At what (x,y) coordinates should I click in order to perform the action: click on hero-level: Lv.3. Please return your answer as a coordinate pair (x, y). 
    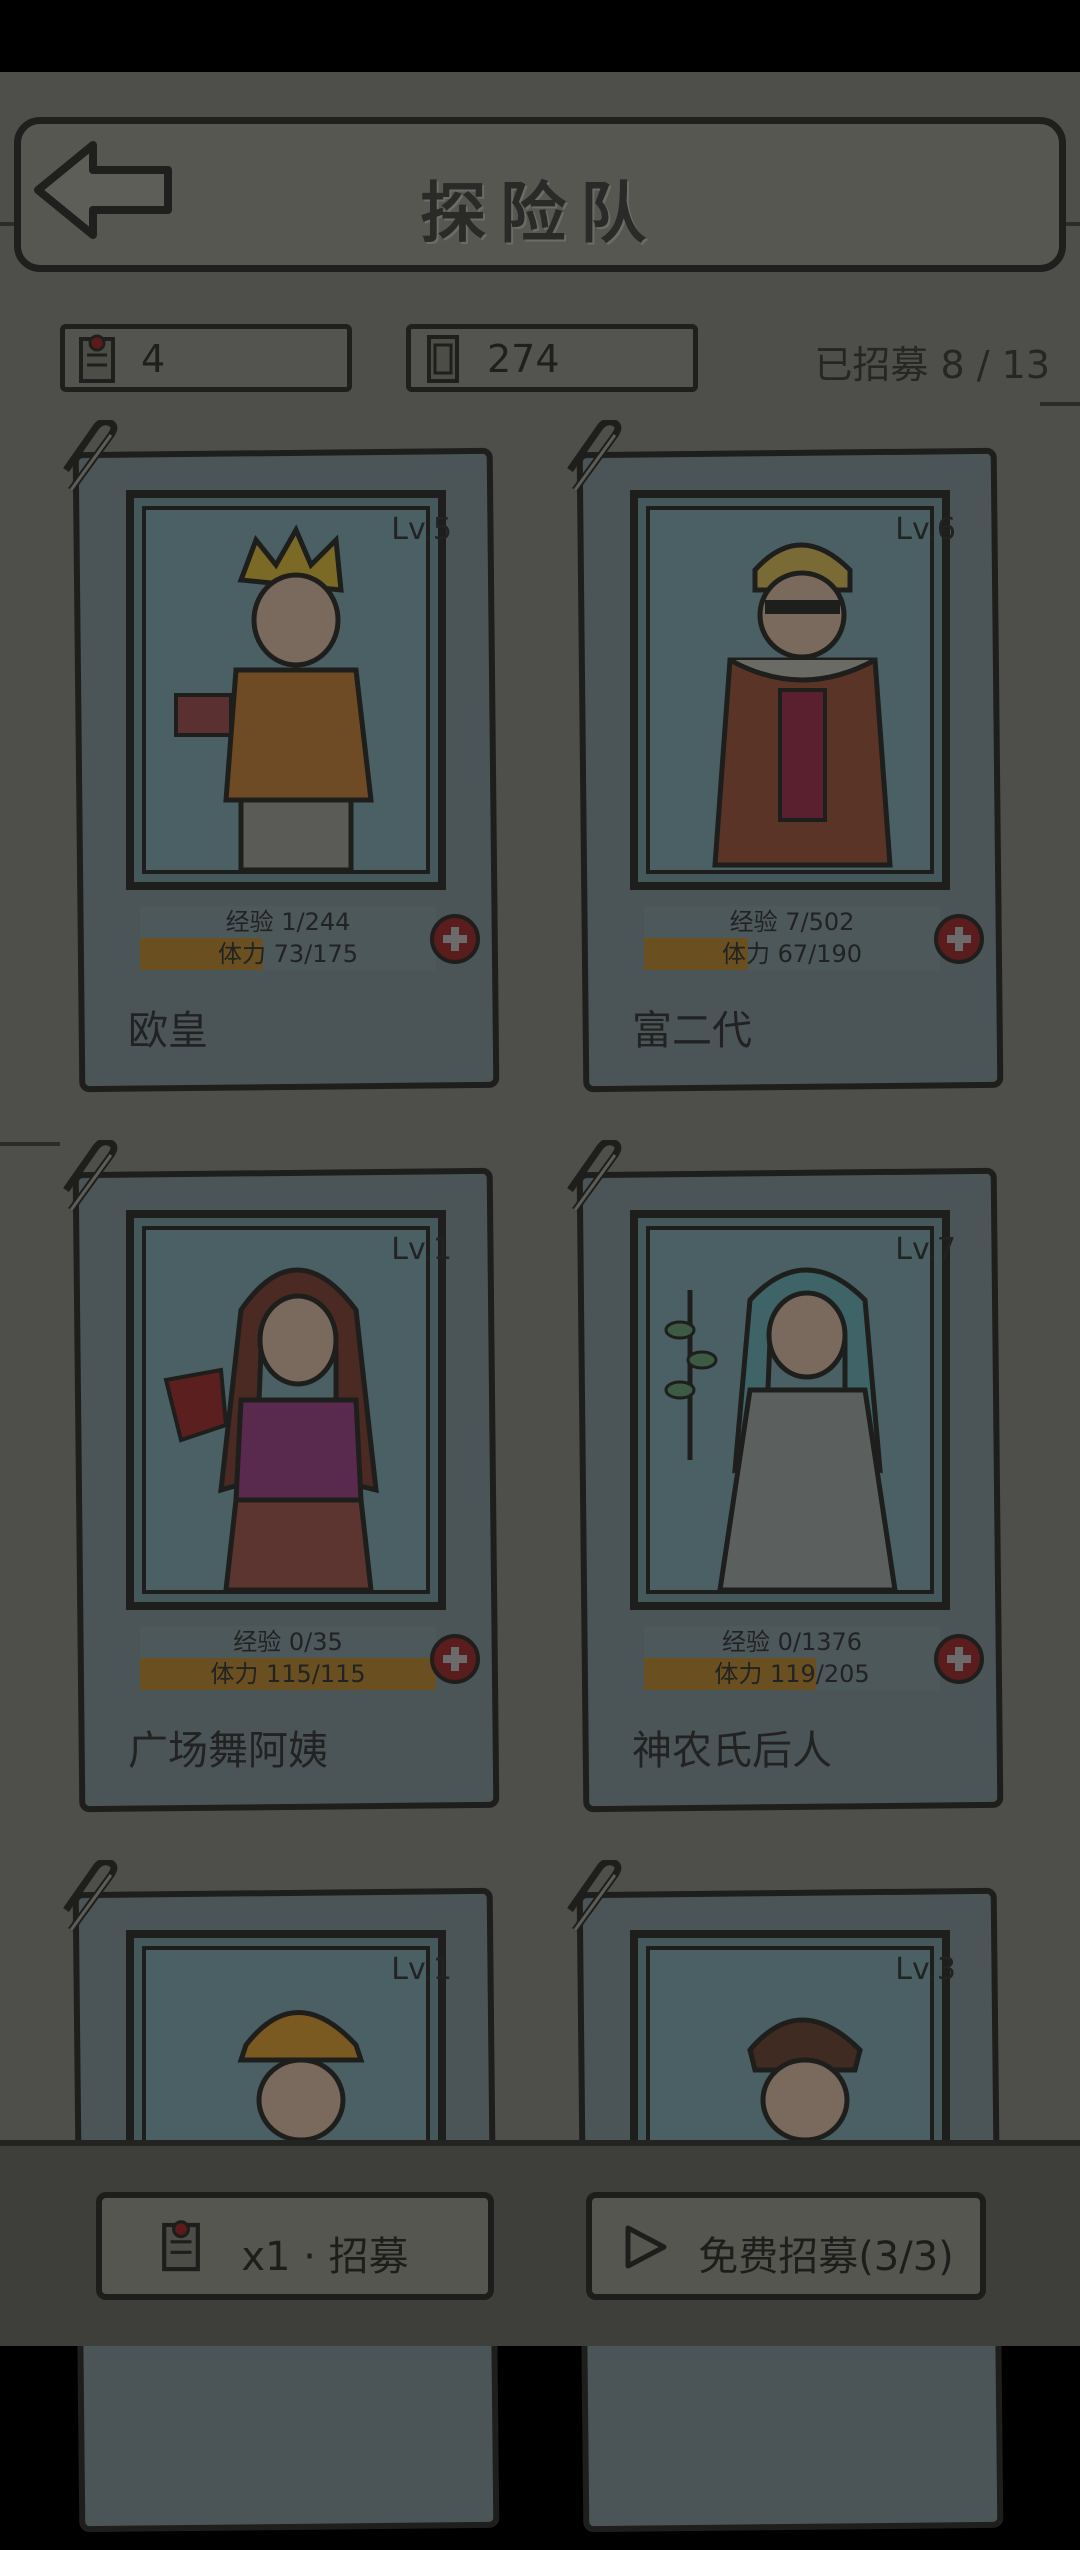
    Looking at the image, I should click on (925, 1969).